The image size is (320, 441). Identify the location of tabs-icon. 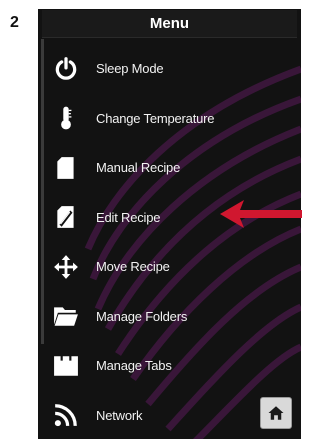
(66, 366).